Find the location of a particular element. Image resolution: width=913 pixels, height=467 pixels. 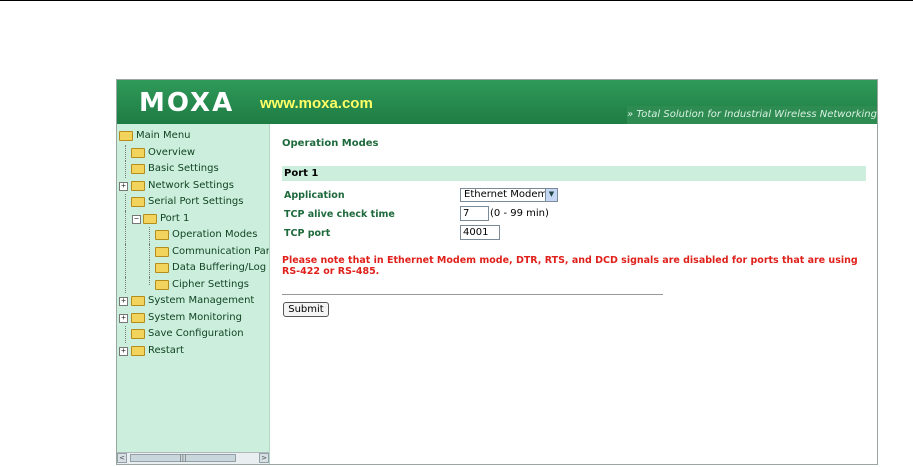

menu-item-system-management: + System Management is located at coordinates (194, 301).